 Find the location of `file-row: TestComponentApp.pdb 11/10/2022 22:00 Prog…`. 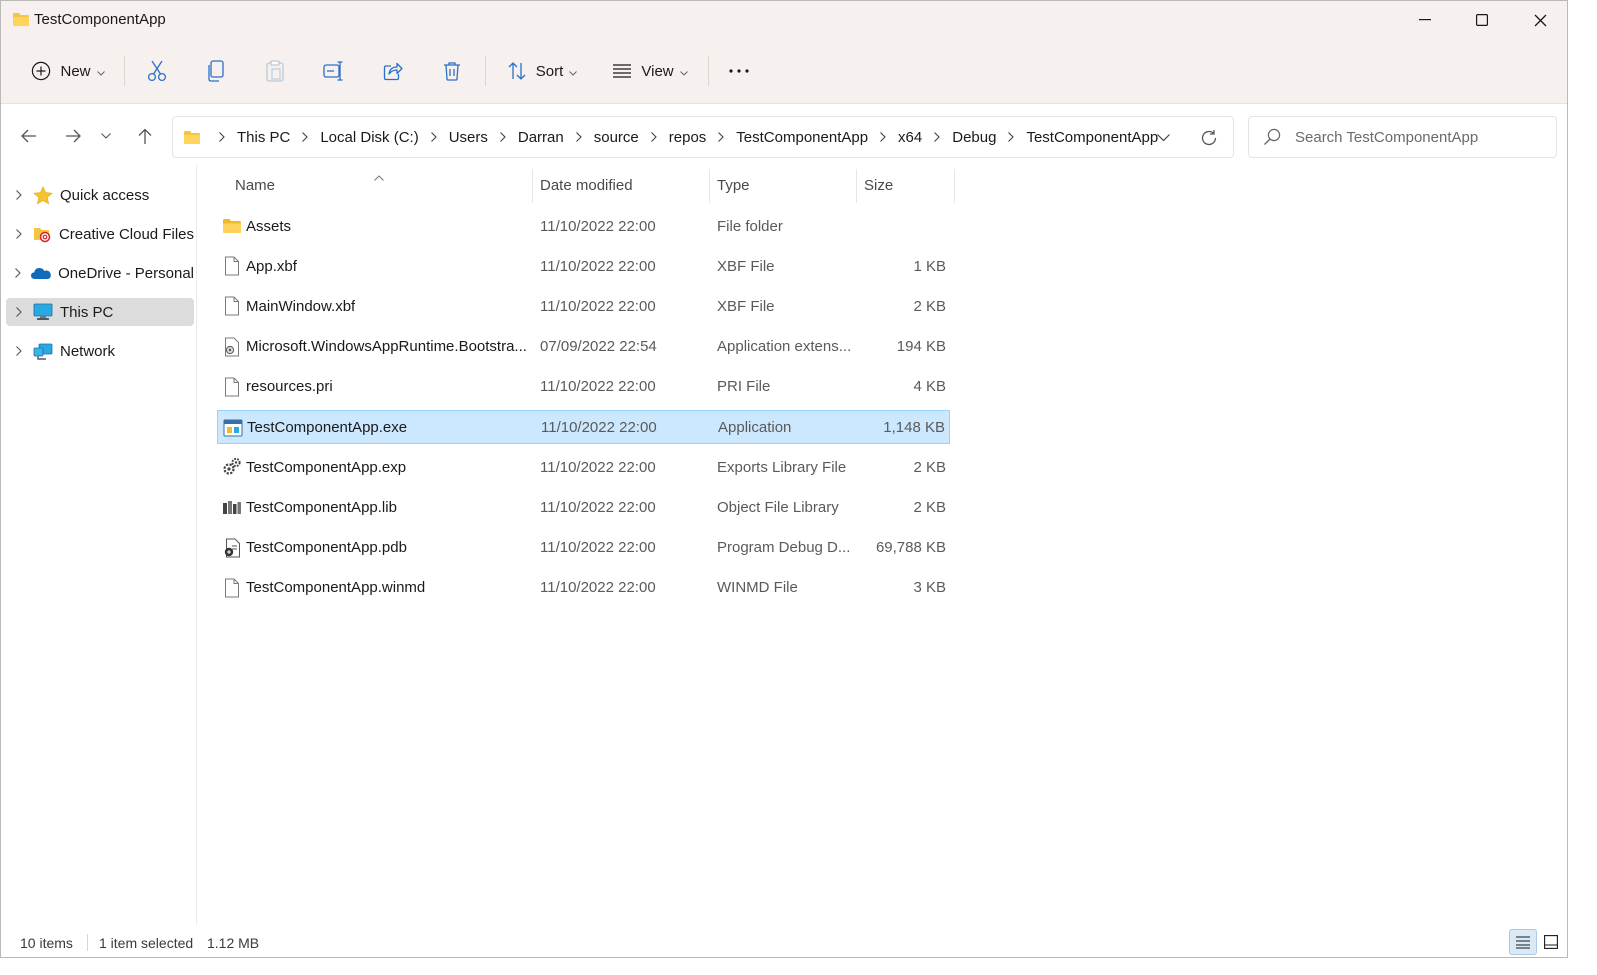

file-row: TestComponentApp.pdb 11/10/2022 22:00 Prog… is located at coordinates (583, 548).